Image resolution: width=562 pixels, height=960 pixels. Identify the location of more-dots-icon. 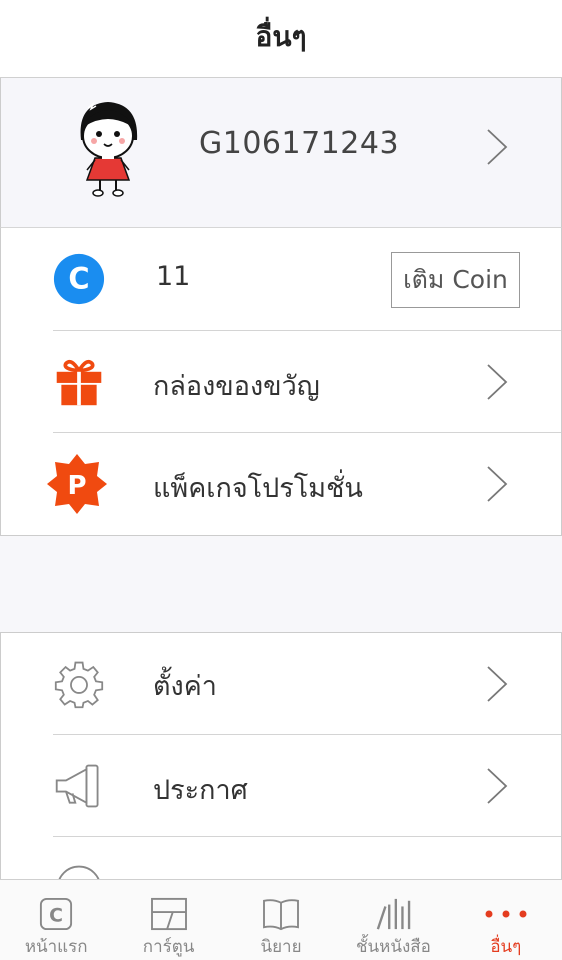
(506, 913).